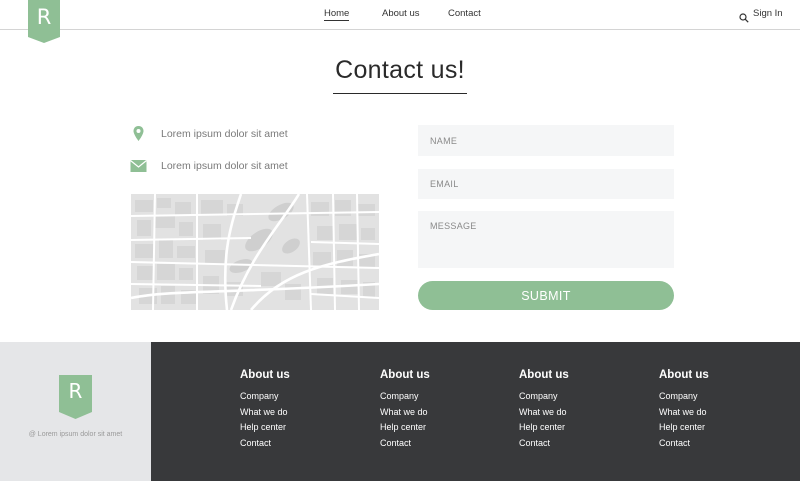 The width and height of the screenshot is (800, 481). What do you see at coordinates (546, 184) in the screenshot?
I see `email-input` at bounding box center [546, 184].